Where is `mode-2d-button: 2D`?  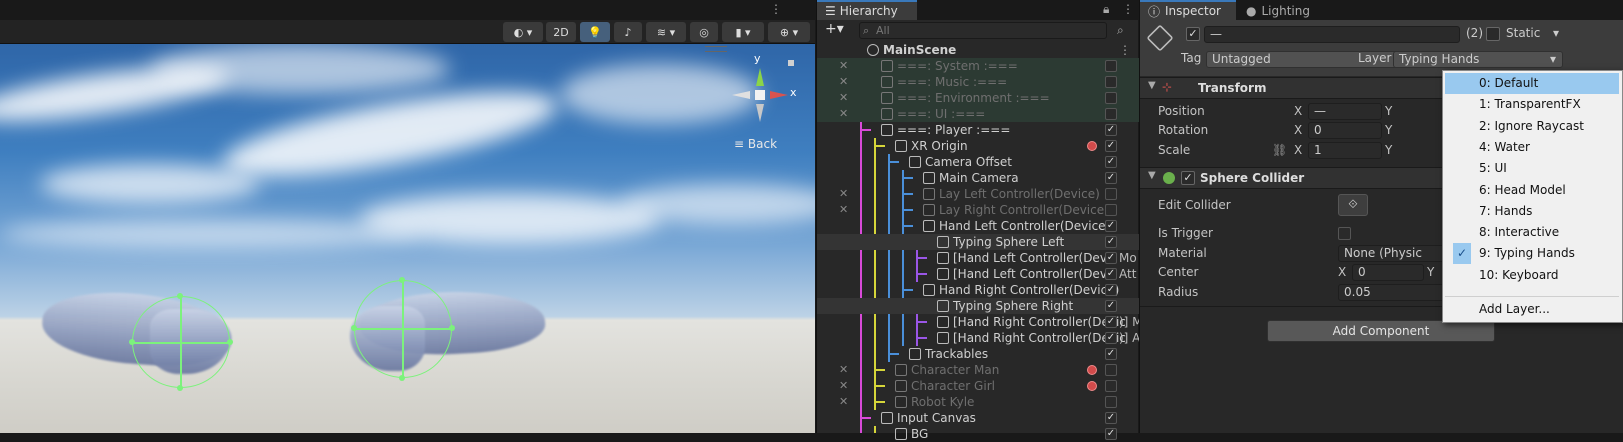
mode-2d-button: 2D is located at coordinates (561, 32).